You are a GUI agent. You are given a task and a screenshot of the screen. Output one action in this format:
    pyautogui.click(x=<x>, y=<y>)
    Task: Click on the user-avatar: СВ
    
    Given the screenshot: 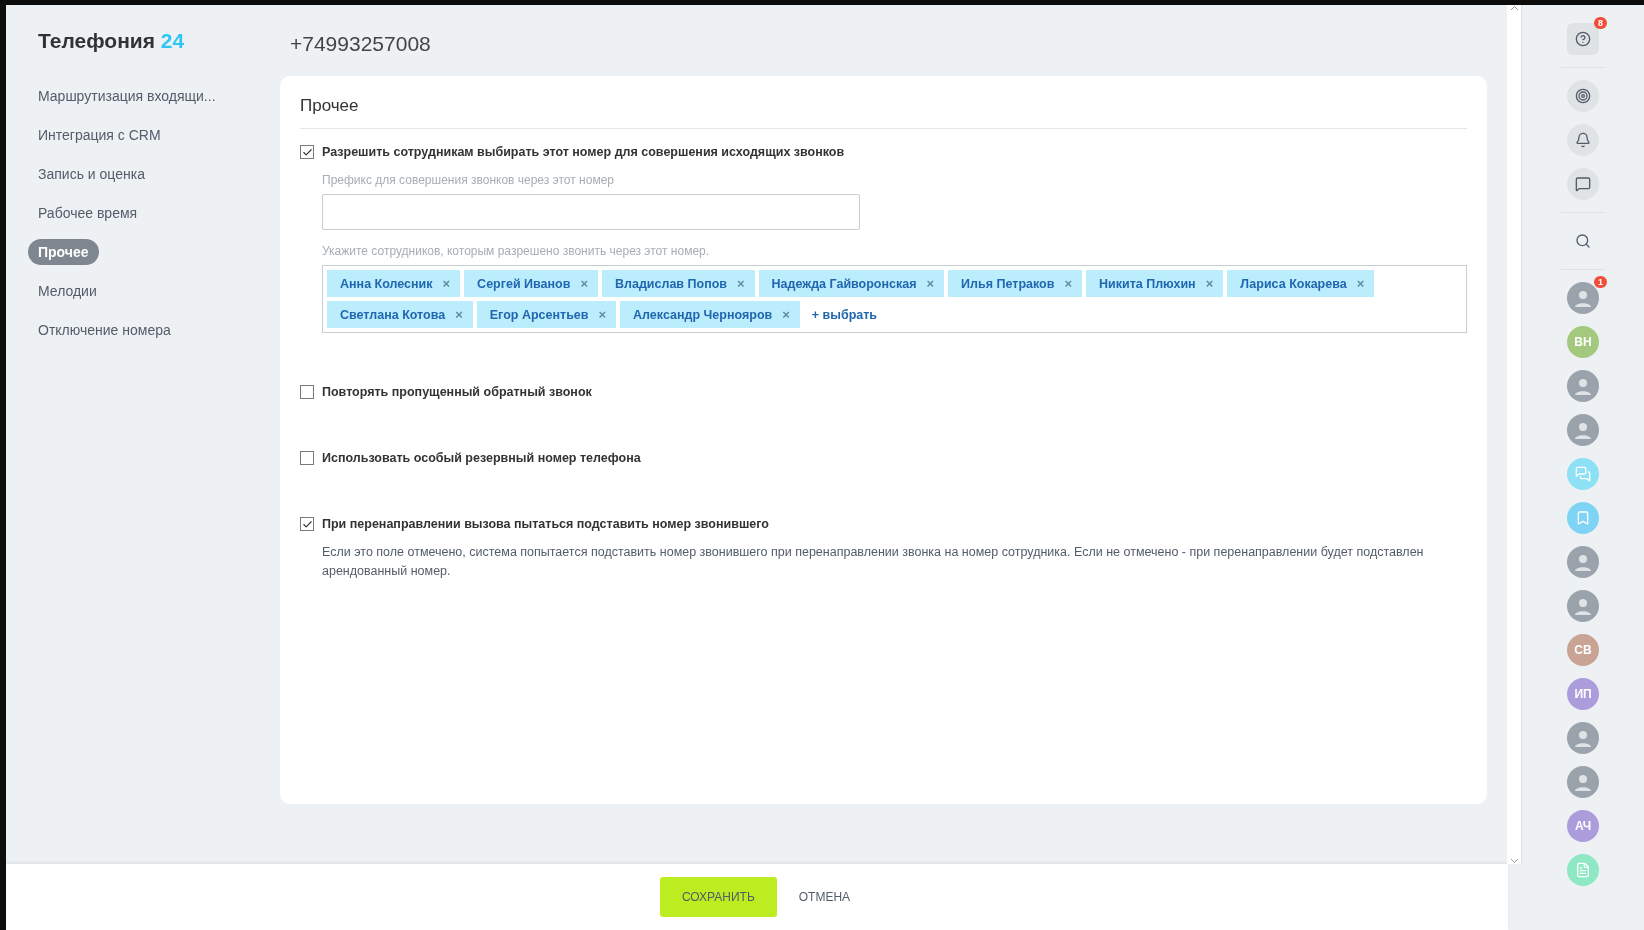 What is the action you would take?
    pyautogui.click(x=1583, y=650)
    